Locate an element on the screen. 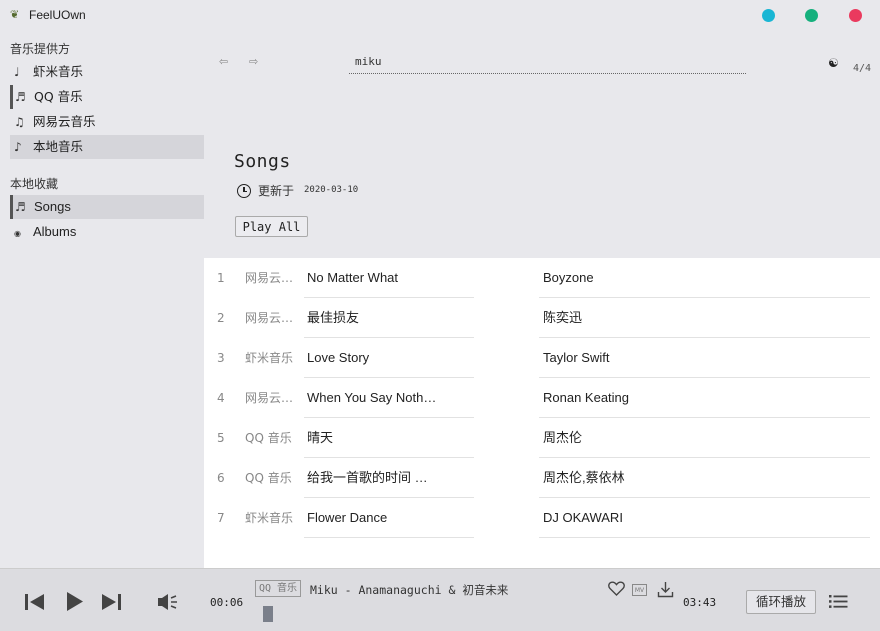 This screenshot has width=880, height=631. app-logo-icon: ❦ is located at coordinates (15, 14).